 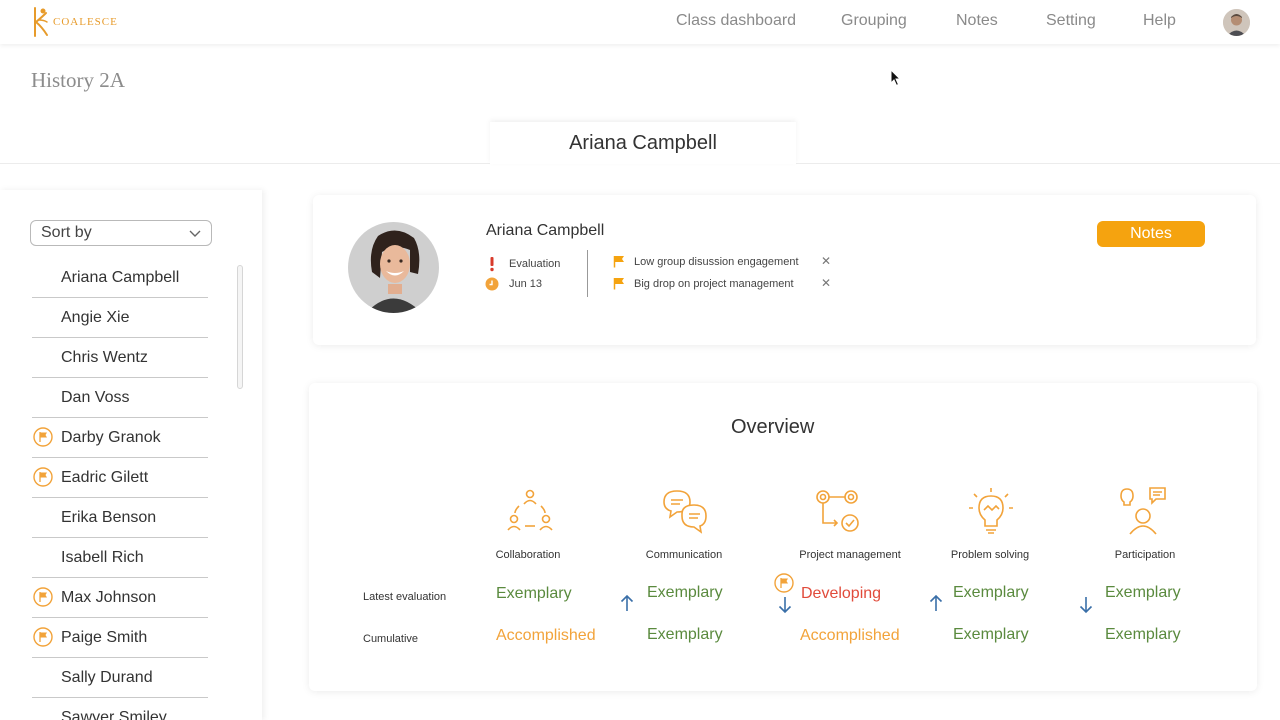 I want to click on student-list-item: Paige Smith, so click(x=120, y=638).